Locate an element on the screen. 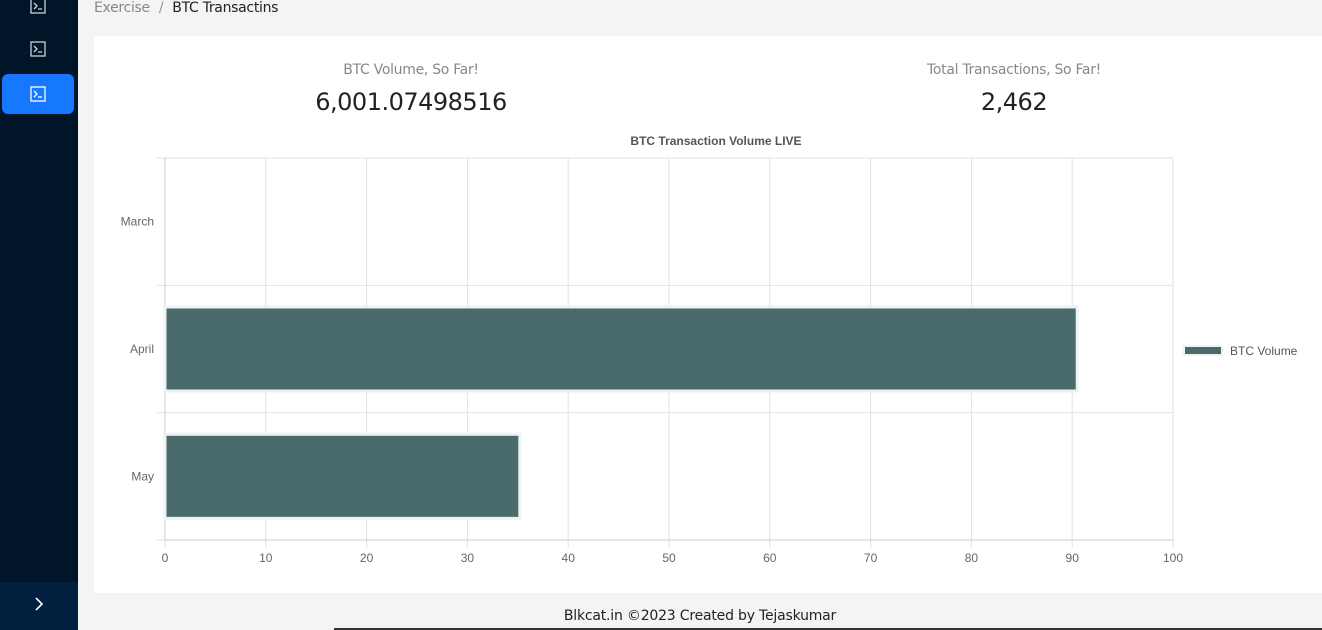 Image resolution: width=1322 pixels, height=630 pixels. legend-swatch is located at coordinates (1203, 350).